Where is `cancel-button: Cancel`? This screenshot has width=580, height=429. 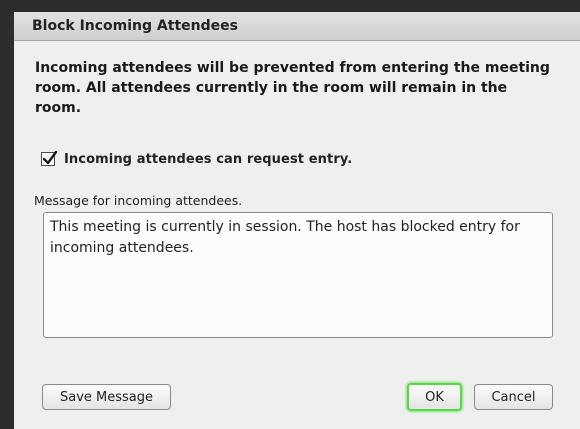 cancel-button: Cancel is located at coordinates (513, 397).